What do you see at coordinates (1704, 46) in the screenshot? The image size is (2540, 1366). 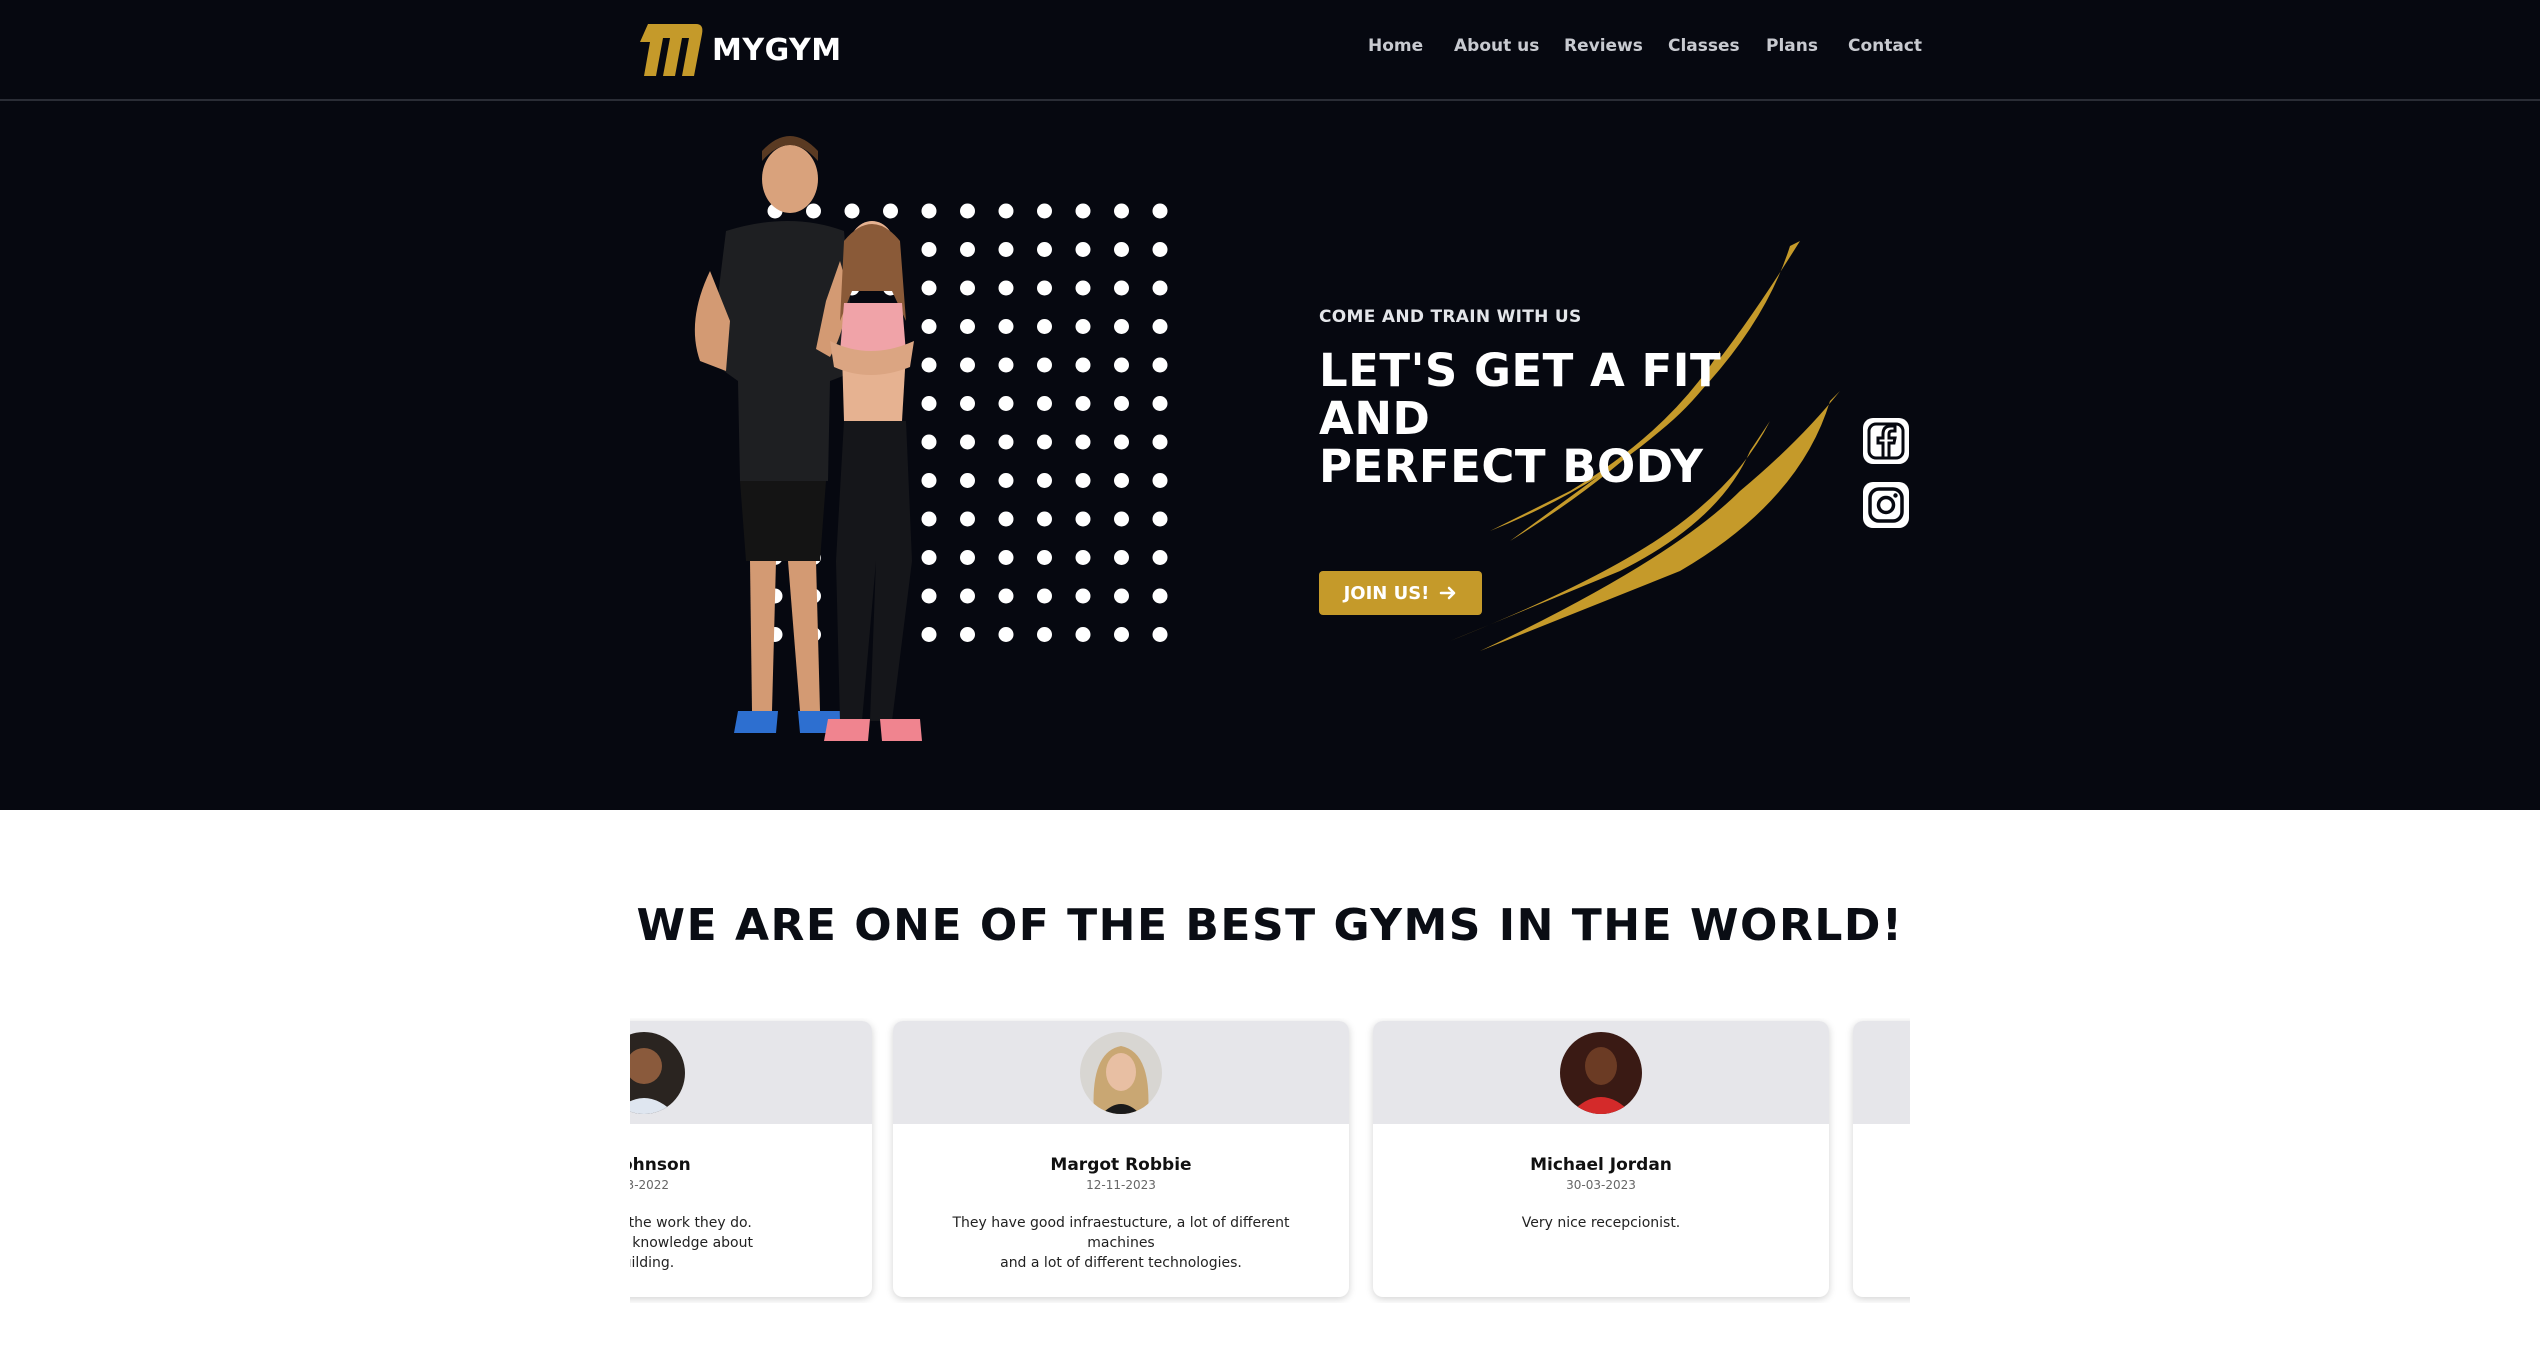 I see `nav-classes: Classes` at bounding box center [1704, 46].